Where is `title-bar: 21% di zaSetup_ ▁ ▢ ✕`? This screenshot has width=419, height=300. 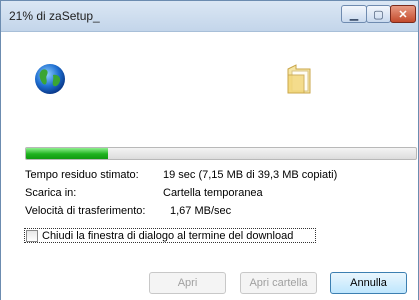 title-bar: 21% di zaSetup_ ▁ ▢ ✕ is located at coordinates (209, 16).